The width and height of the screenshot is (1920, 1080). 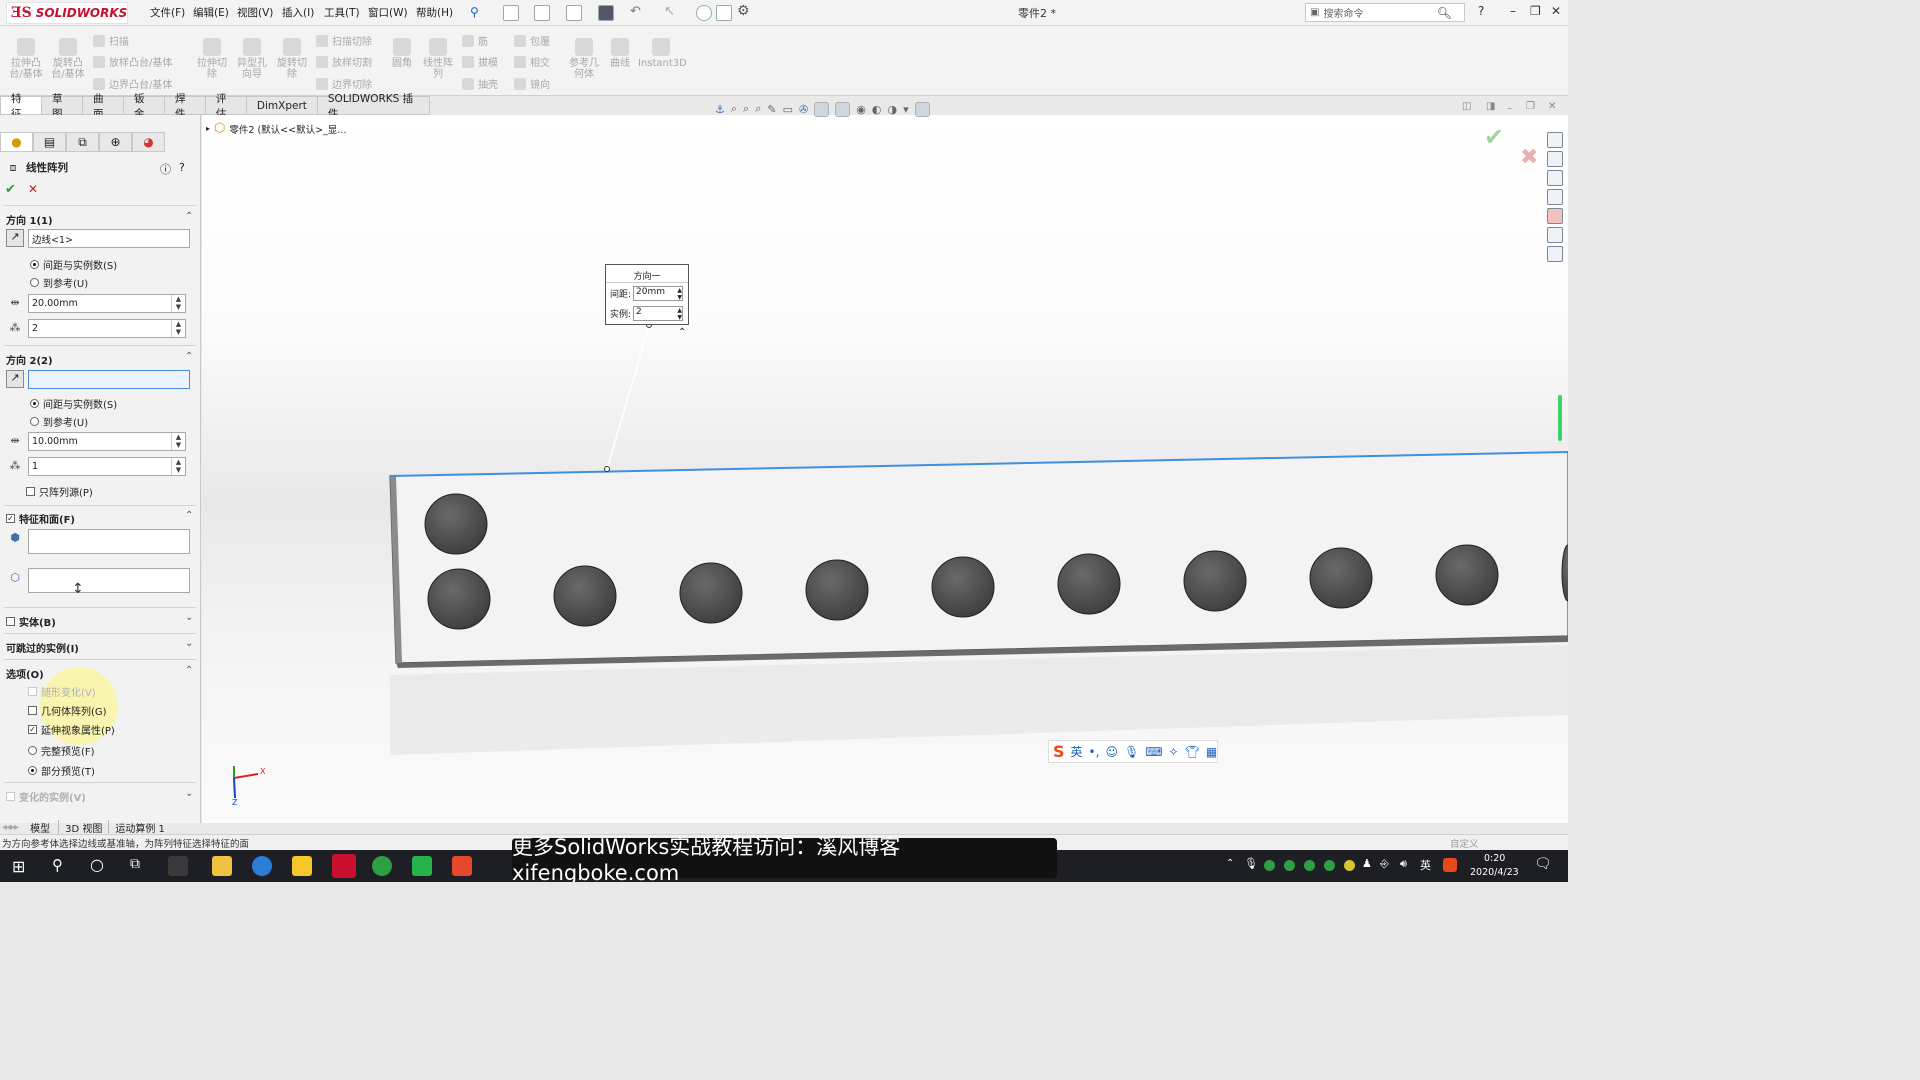 I want to click on solidworks-taskbar-icon, so click(x=344, y=866).